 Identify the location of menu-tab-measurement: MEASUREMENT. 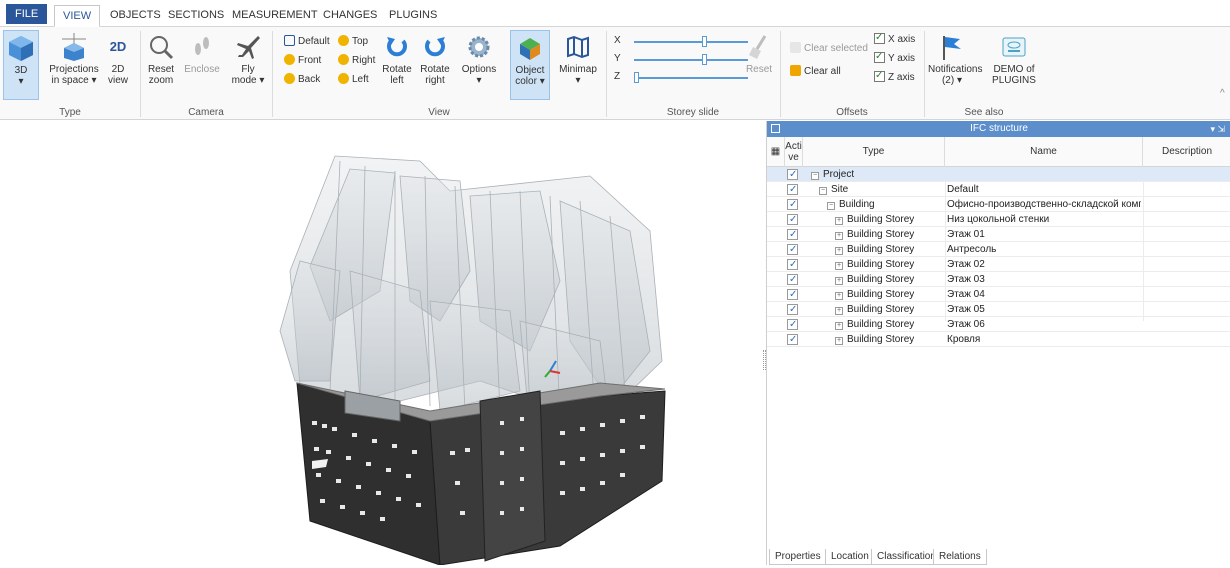
(275, 16).